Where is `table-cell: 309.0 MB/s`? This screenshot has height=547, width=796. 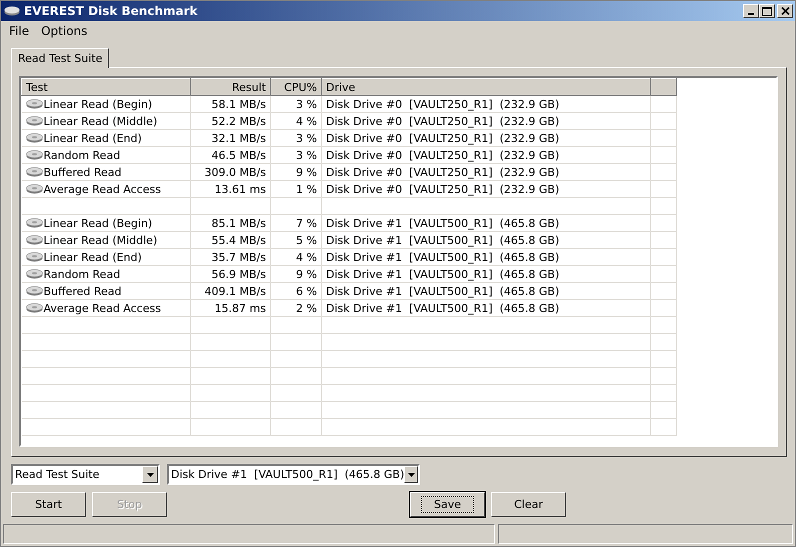 table-cell: 309.0 MB/s is located at coordinates (230, 172).